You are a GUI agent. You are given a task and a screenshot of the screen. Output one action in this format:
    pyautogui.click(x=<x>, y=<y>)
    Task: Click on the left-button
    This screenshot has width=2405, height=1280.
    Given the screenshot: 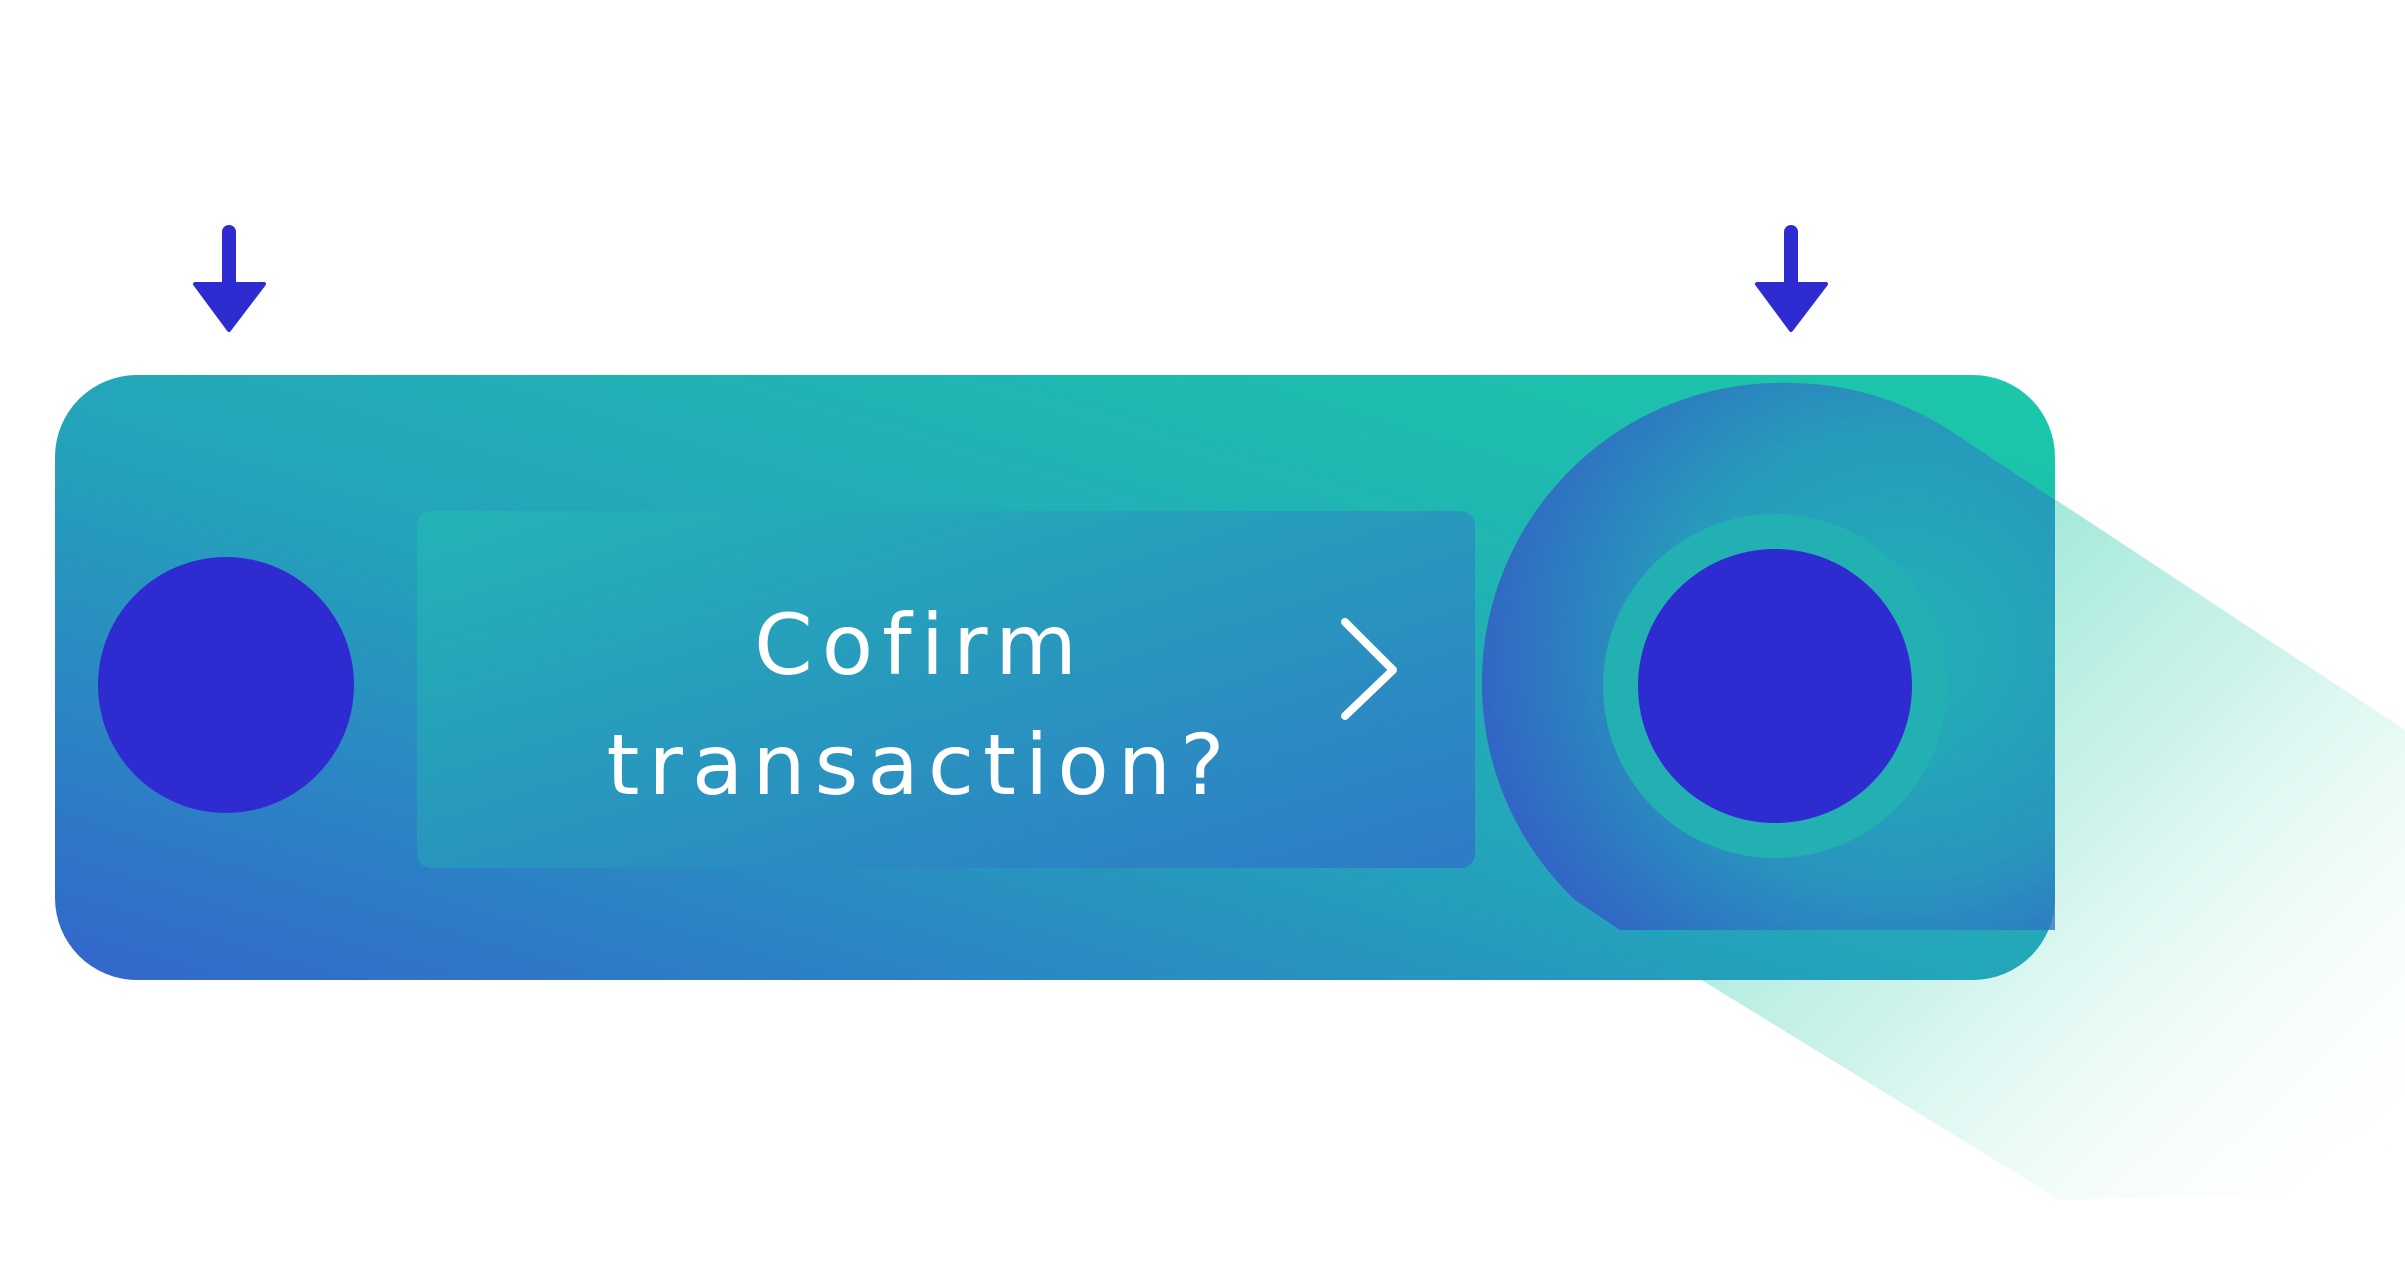 What is the action you would take?
    pyautogui.click(x=226, y=685)
    